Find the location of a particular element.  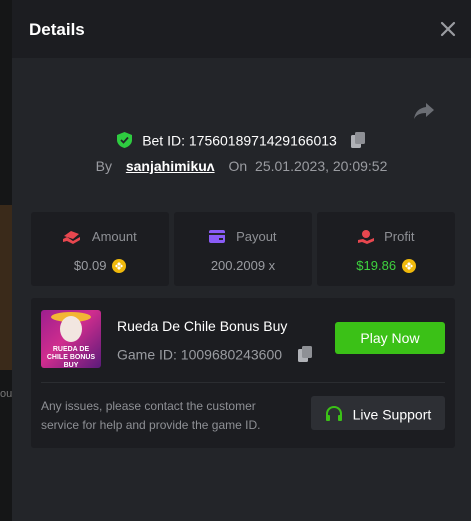

bet-id-line: Bet ID: 1756018971429166013 is located at coordinates (241, 140).